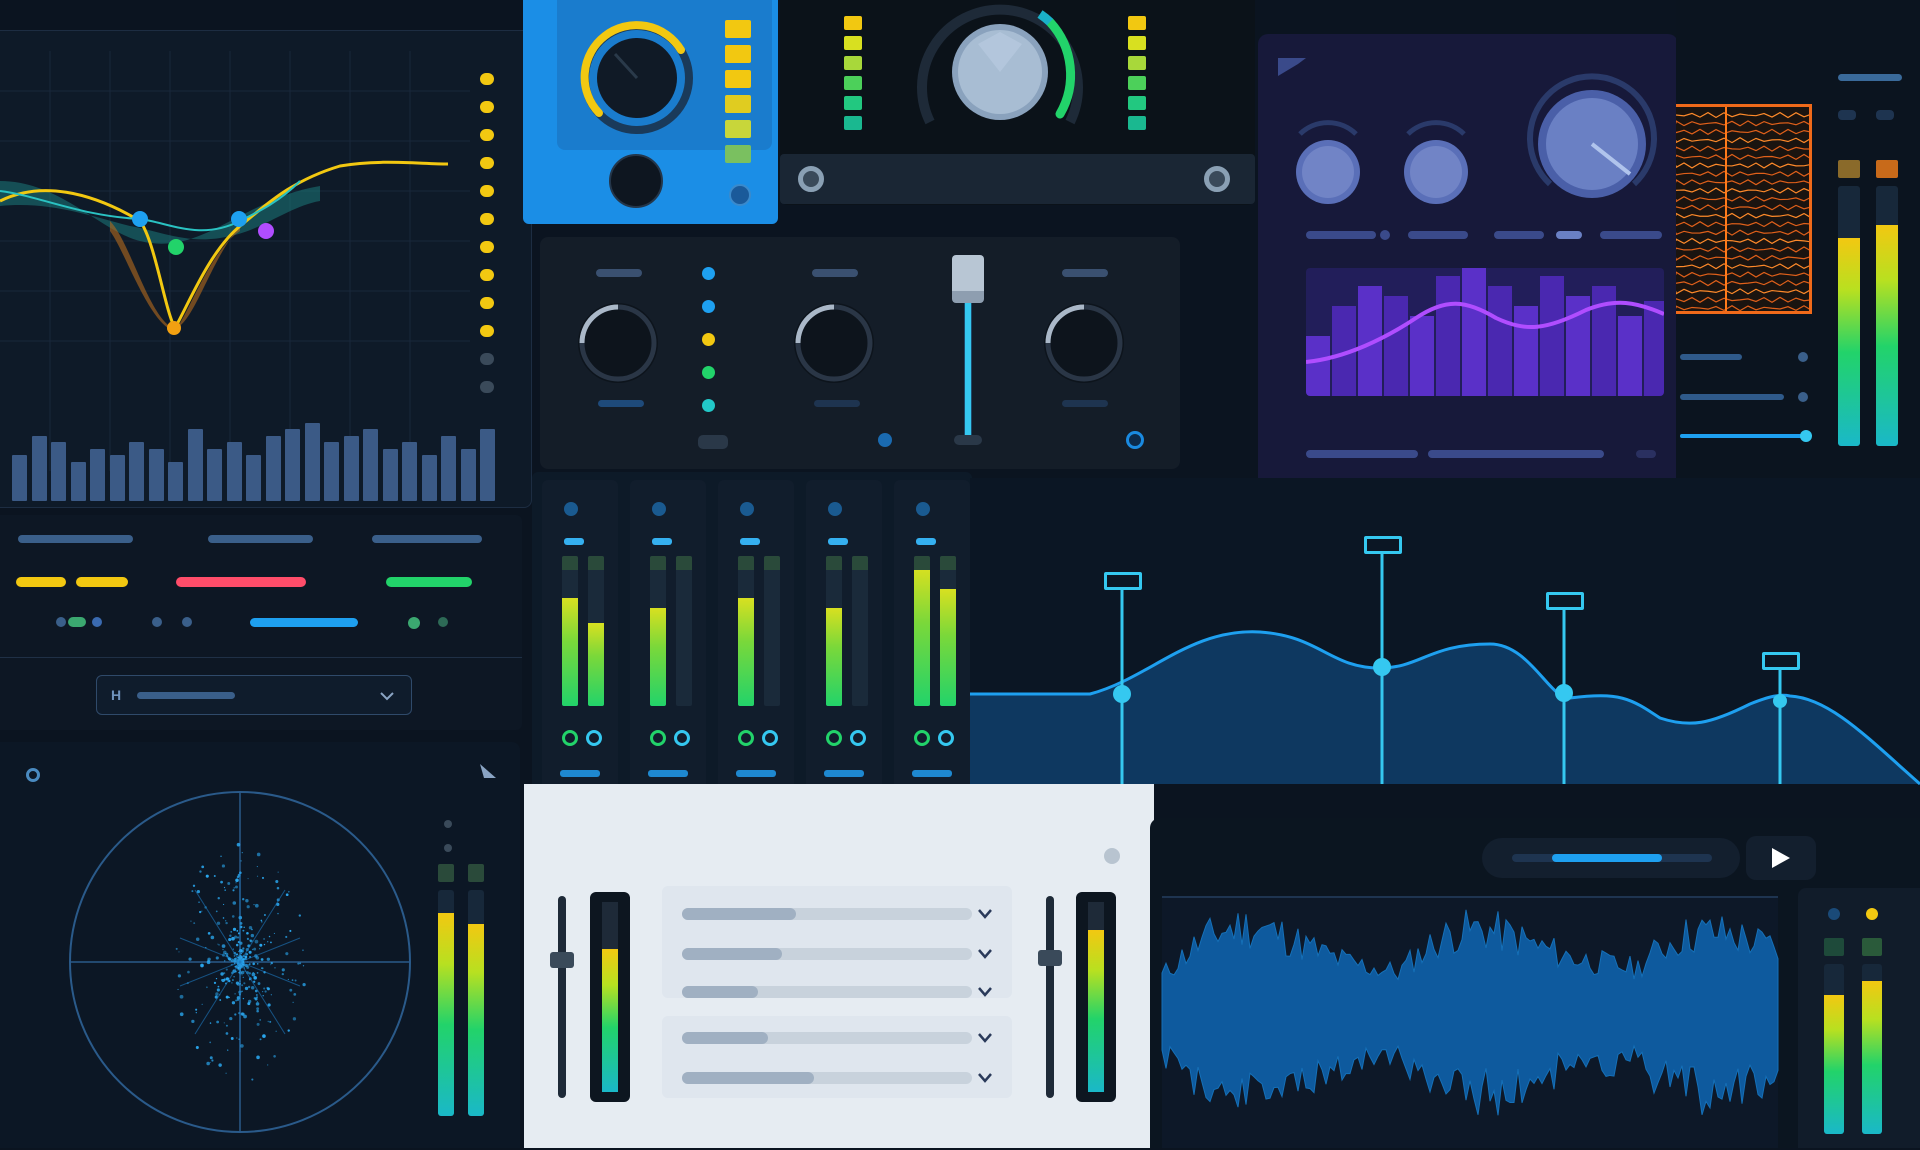  Describe the element at coordinates (304, 622) in the screenshot. I see `blue-line` at that location.